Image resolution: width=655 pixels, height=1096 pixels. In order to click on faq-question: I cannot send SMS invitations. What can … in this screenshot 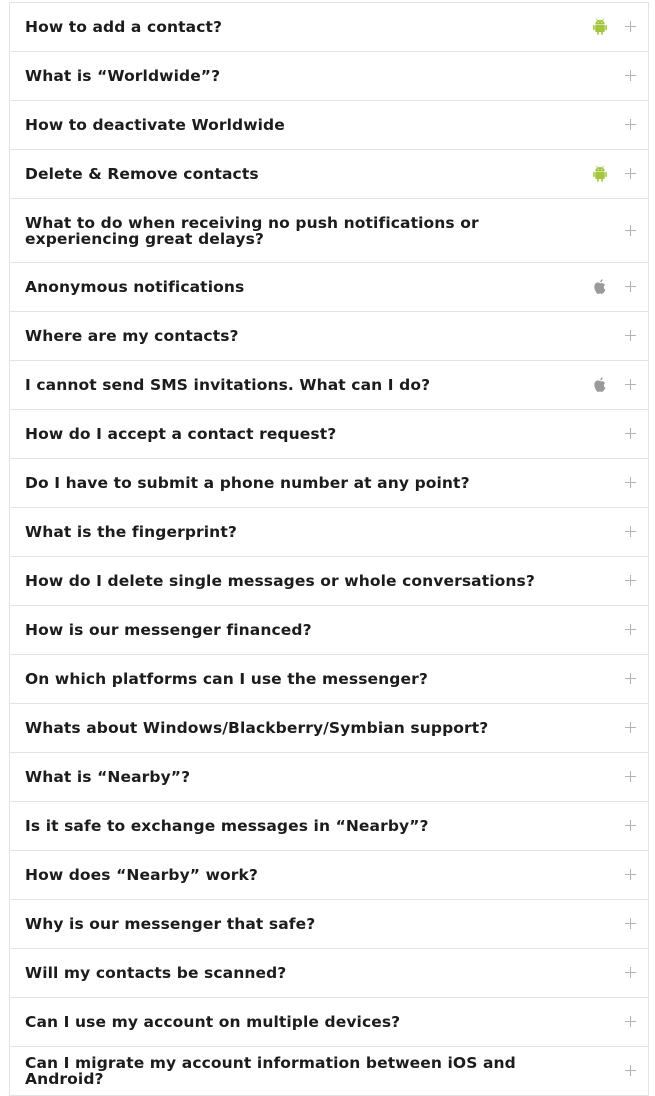, I will do `click(228, 385)`.